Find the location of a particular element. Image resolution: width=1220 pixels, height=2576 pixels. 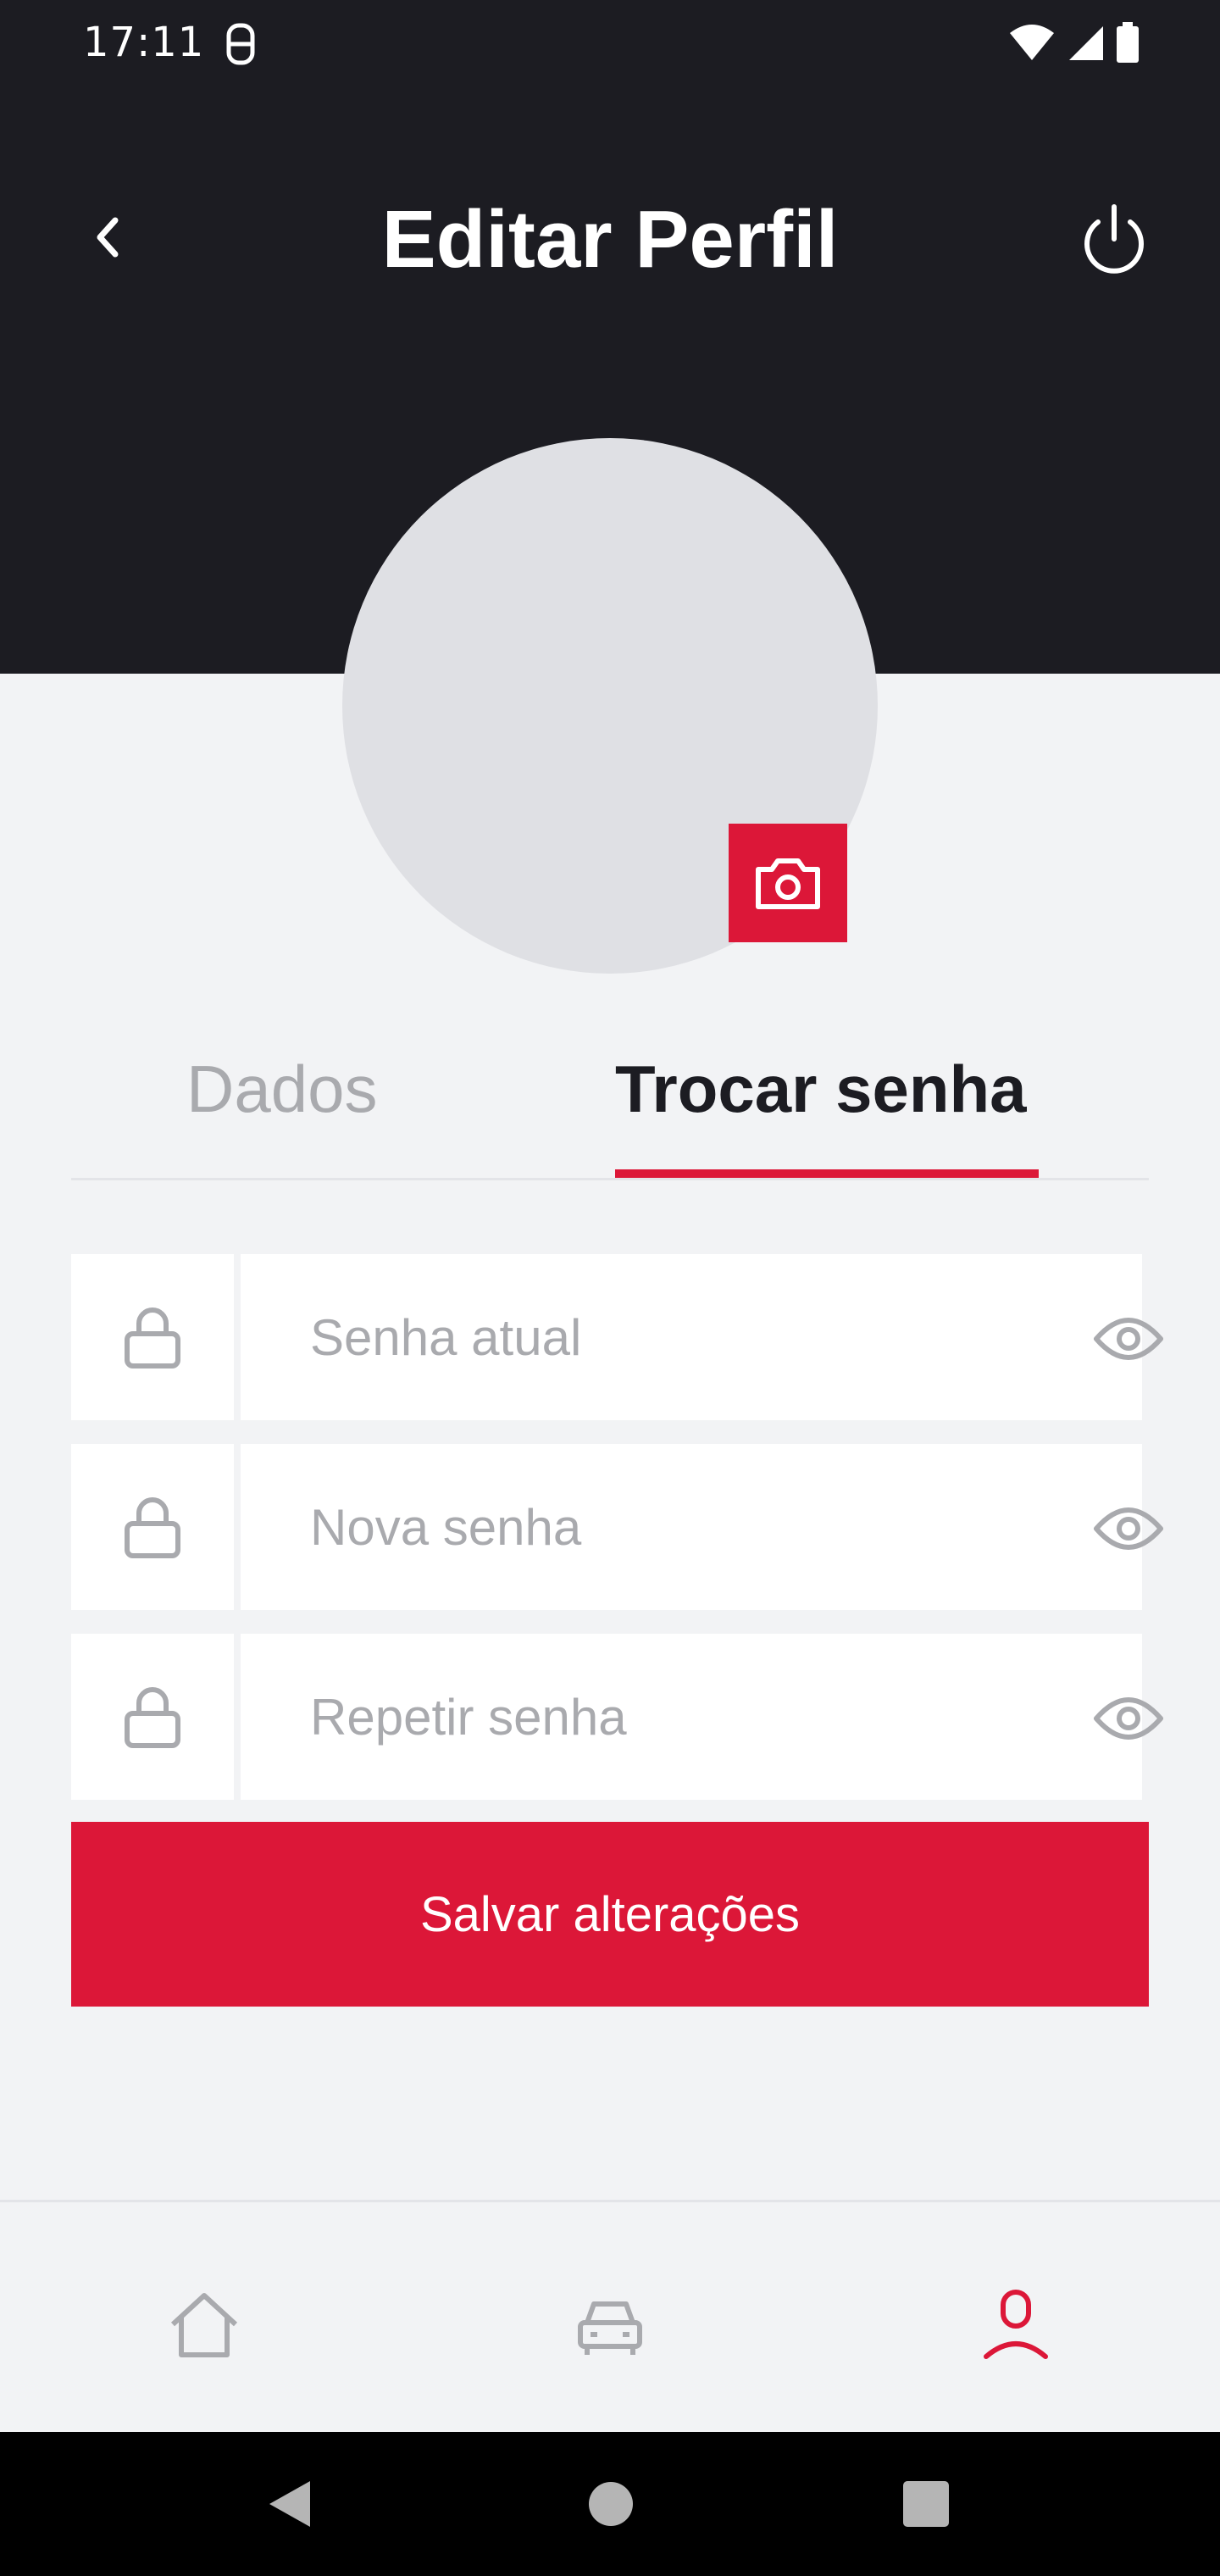

user-icon is located at coordinates (1016, 2325).